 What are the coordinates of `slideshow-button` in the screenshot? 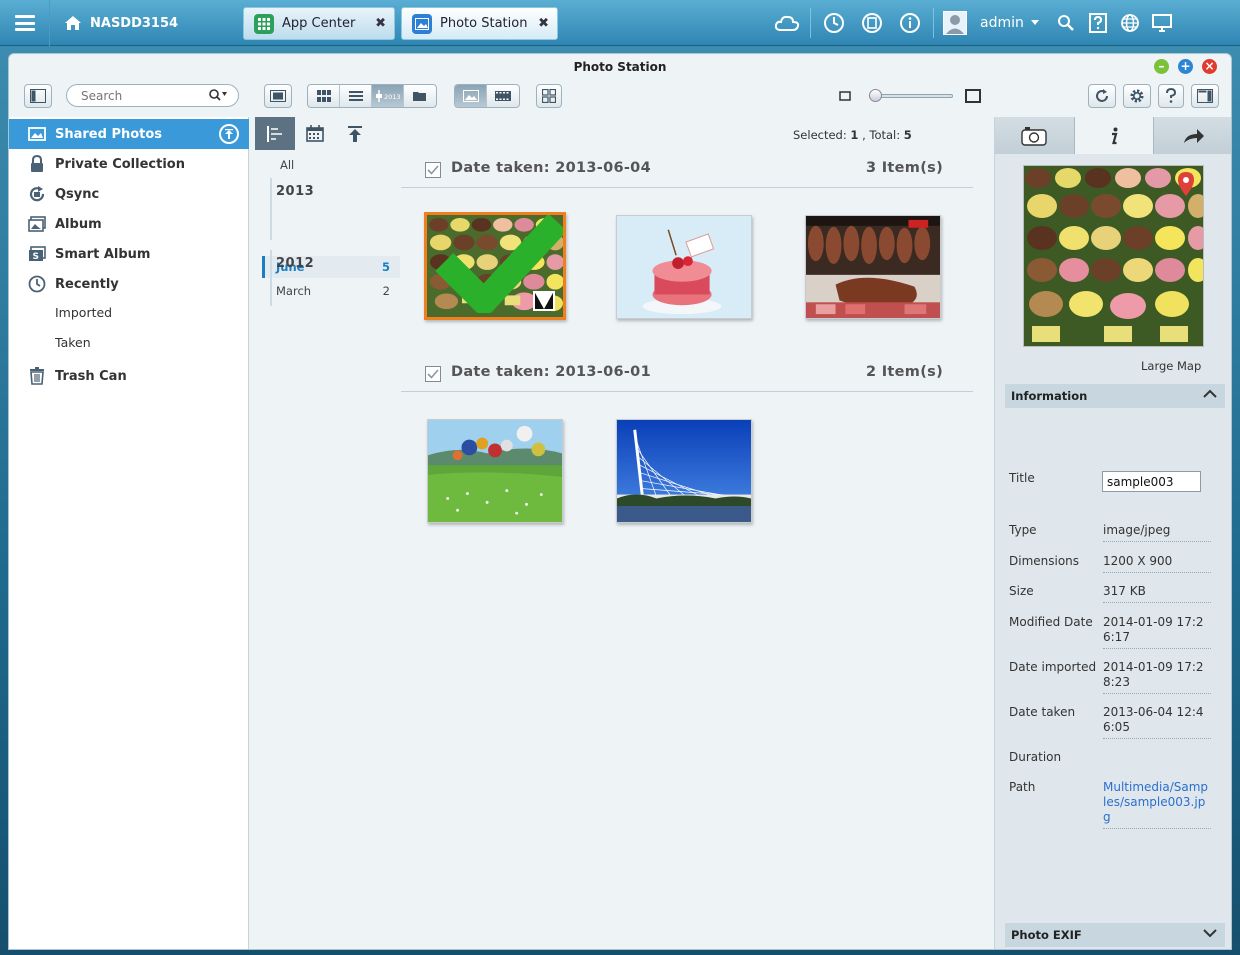 It's located at (278, 96).